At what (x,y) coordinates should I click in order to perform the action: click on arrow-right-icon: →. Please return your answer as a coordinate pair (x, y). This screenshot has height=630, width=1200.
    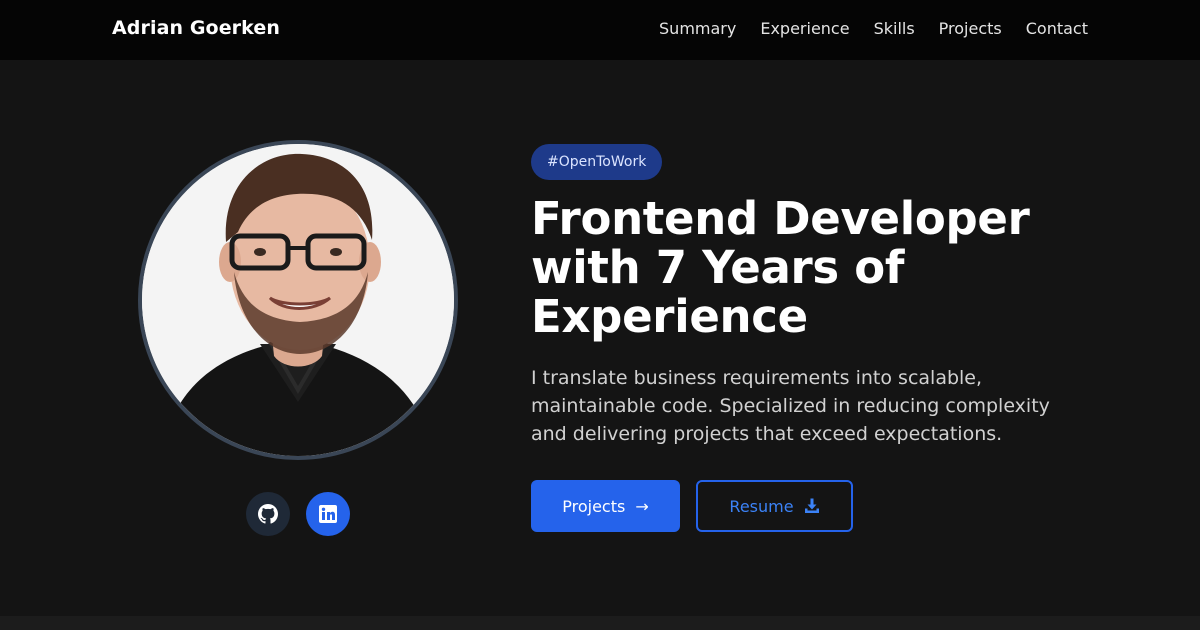
    Looking at the image, I should click on (642, 506).